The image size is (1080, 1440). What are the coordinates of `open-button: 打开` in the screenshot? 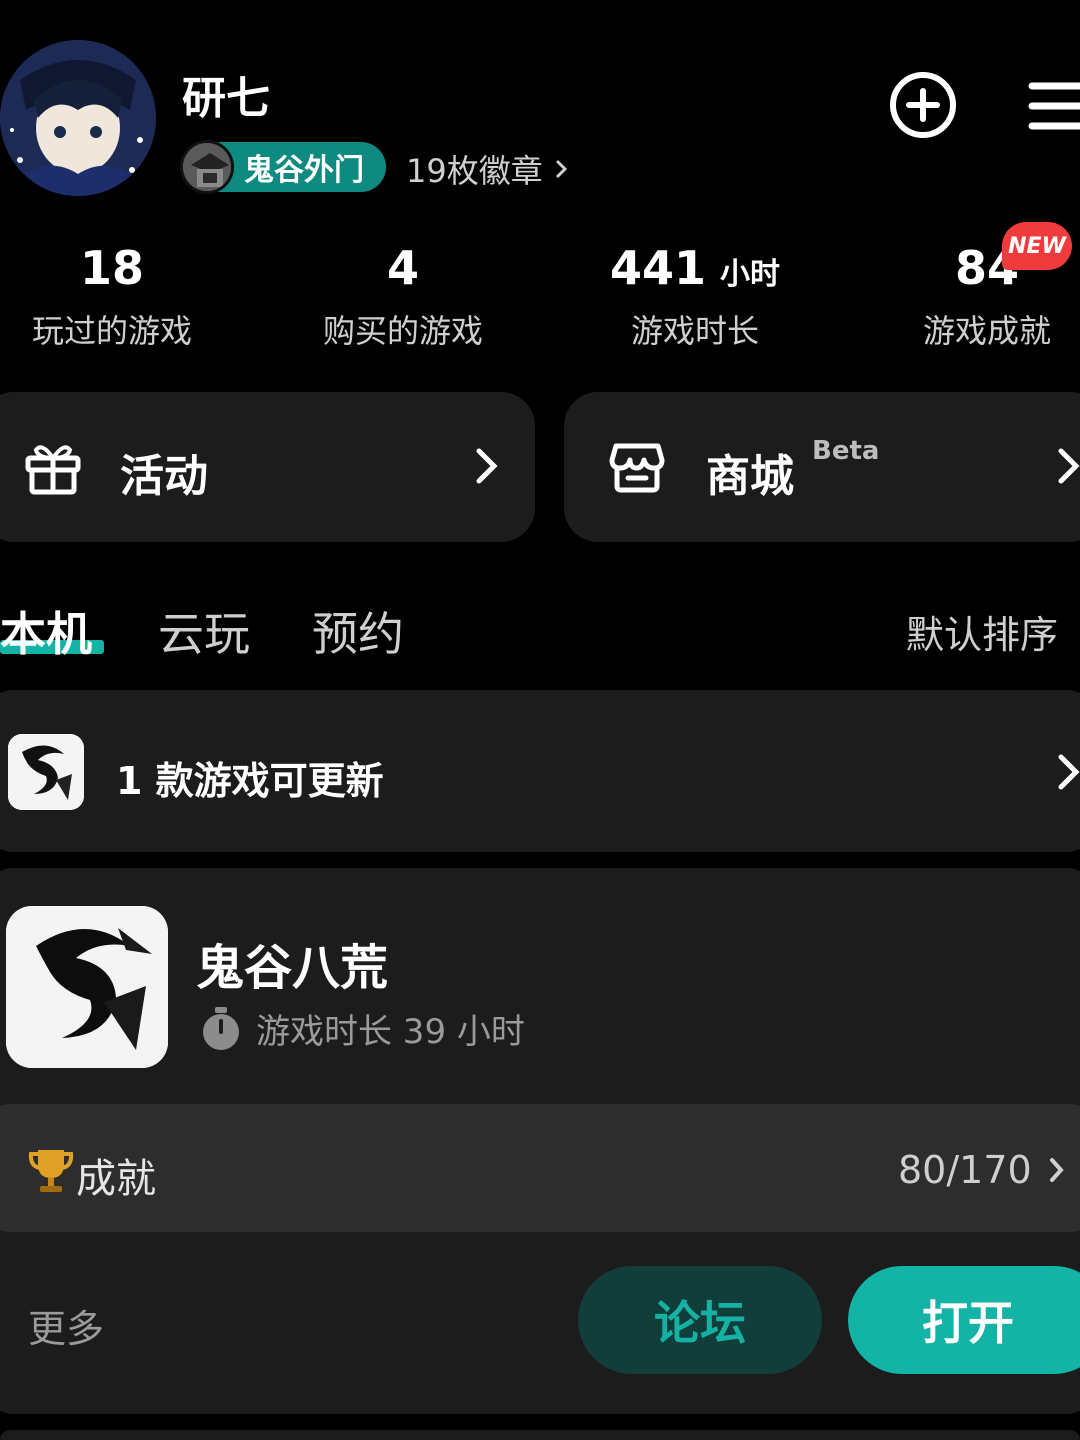 It's located at (964, 1320).